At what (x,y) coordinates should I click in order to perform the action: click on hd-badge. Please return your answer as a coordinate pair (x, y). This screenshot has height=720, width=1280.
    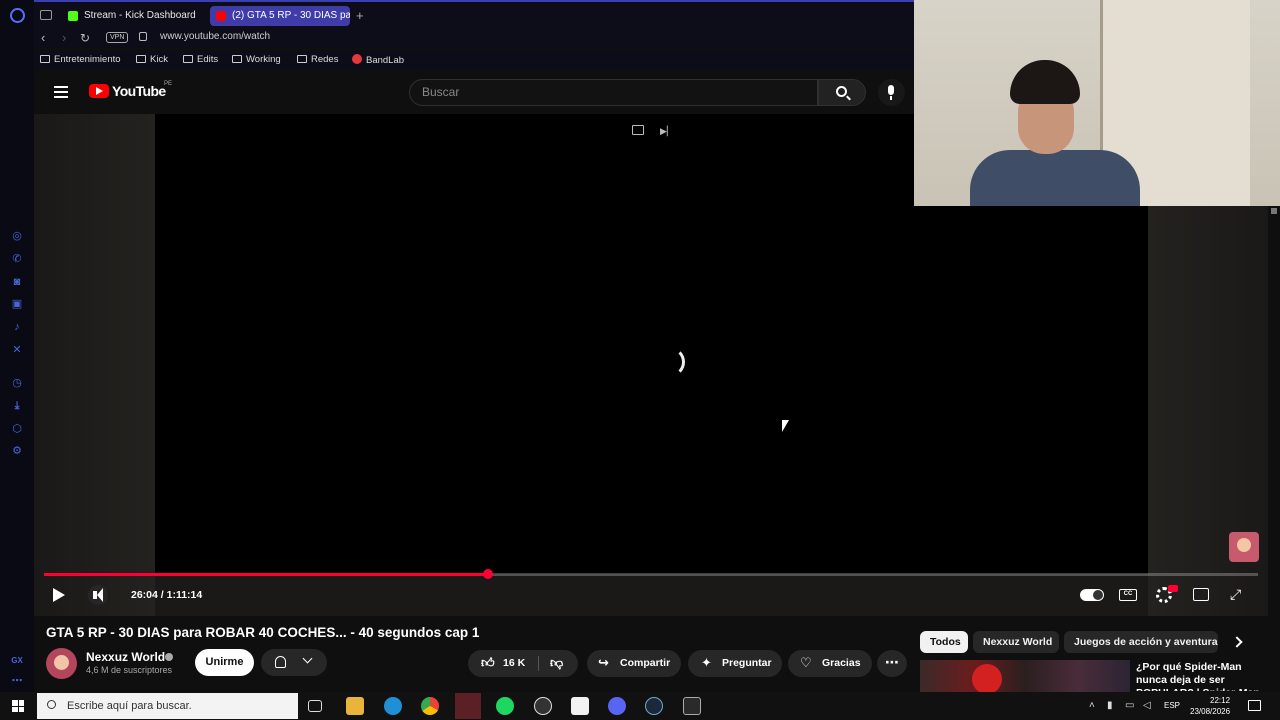
    Looking at the image, I should click on (1173, 588).